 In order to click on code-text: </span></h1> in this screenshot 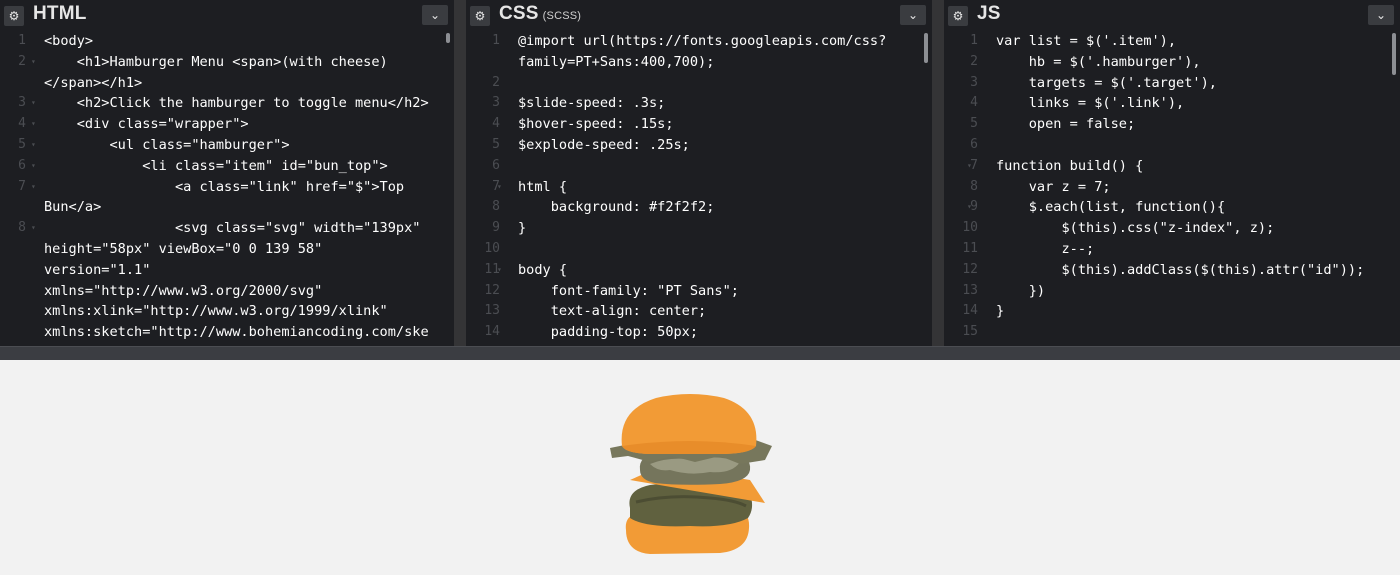, I will do `click(93, 82)`.